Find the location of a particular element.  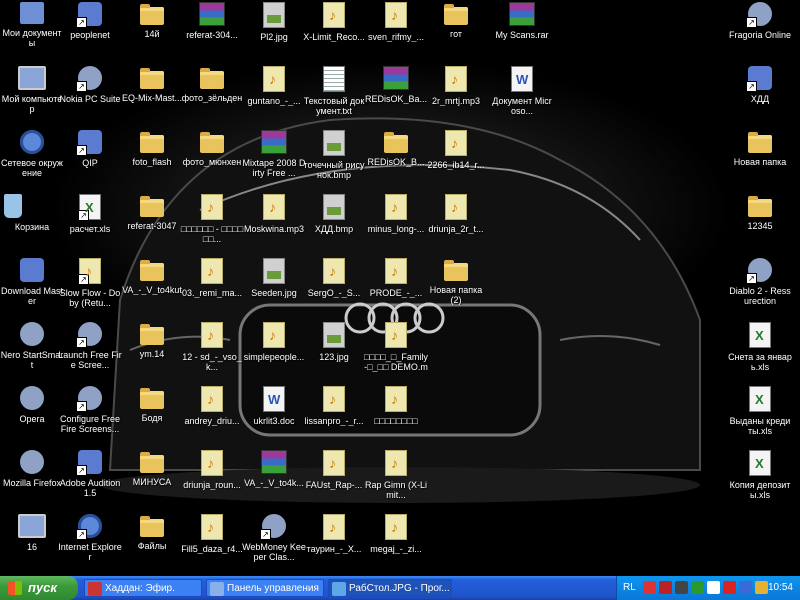

desktop-icon: 2r_mrtj.mp3 is located at coordinates (456, 95).